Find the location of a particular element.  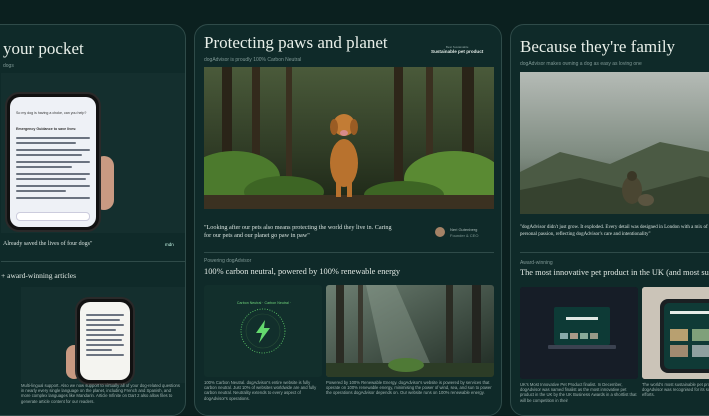

carbon-neutral-badge is located at coordinates (263, 331).